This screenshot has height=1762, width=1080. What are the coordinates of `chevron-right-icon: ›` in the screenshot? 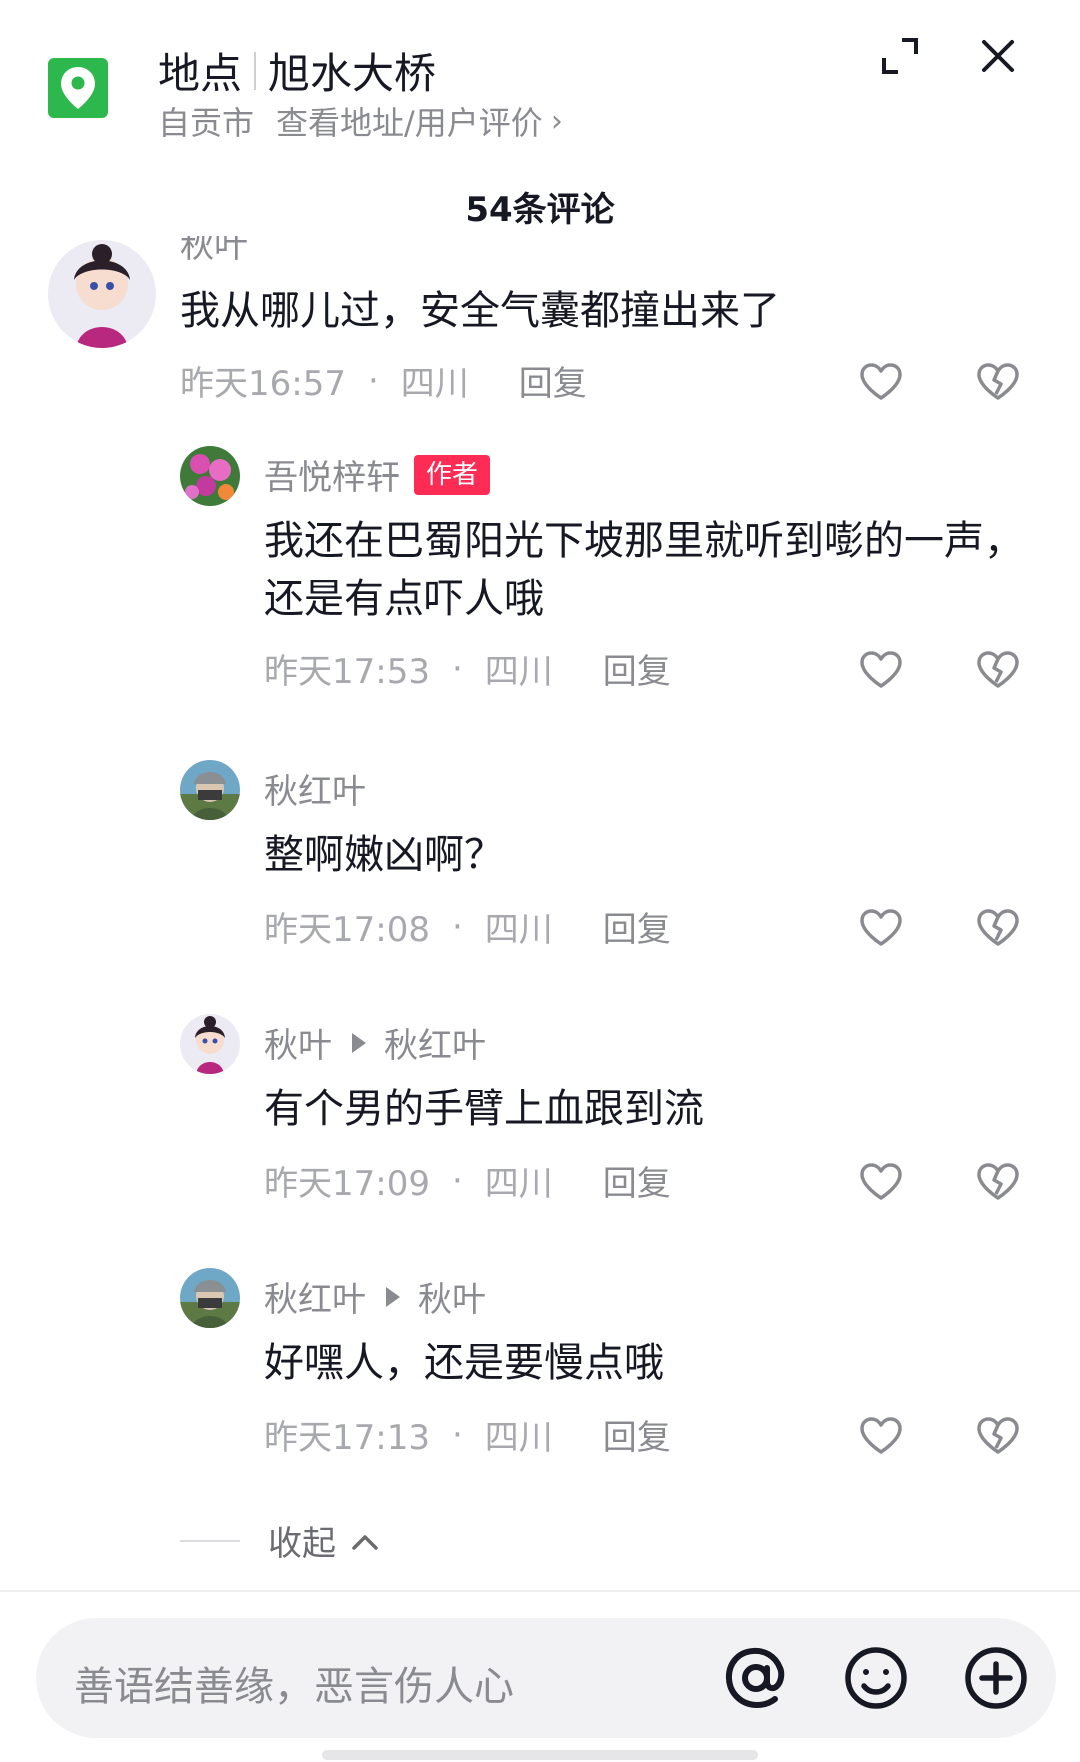 It's located at (556, 121).